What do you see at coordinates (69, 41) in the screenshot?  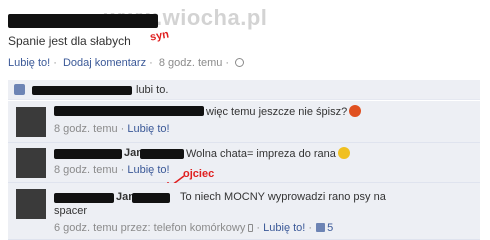 I see `status-text: Spanie jest dla słabych` at bounding box center [69, 41].